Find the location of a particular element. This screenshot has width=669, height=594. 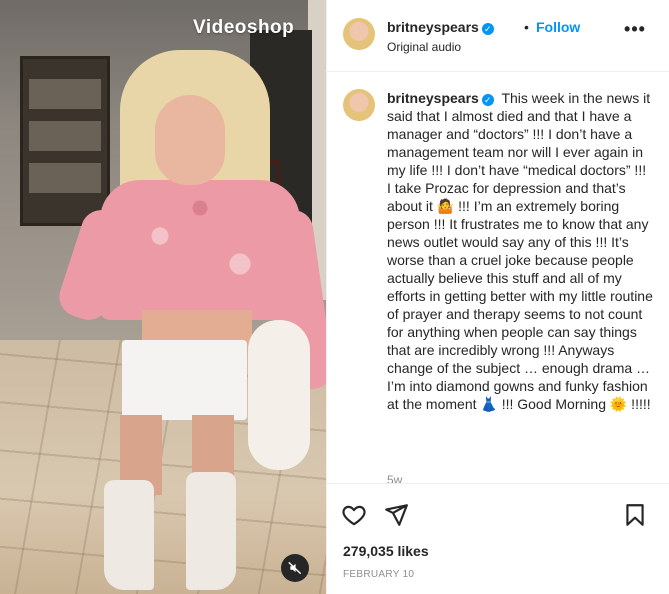

caption-username-link: britneyspears ✓ is located at coordinates (440, 98).